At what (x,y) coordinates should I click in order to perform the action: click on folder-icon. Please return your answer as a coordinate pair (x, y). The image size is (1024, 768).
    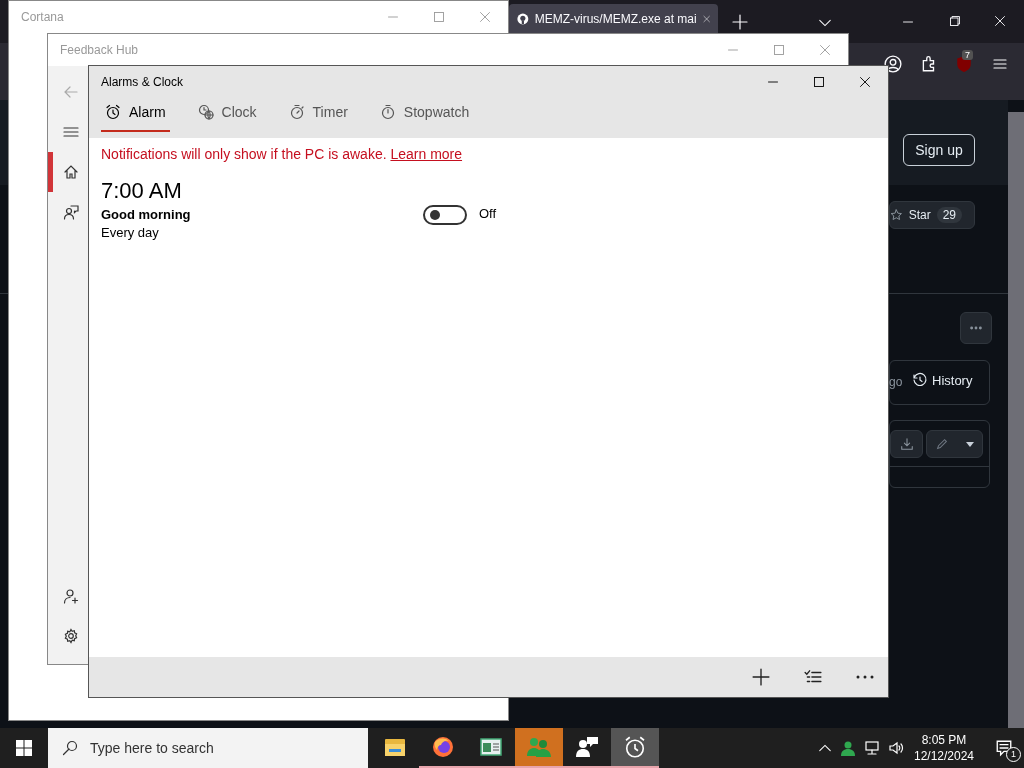
    Looking at the image, I should click on (395, 747).